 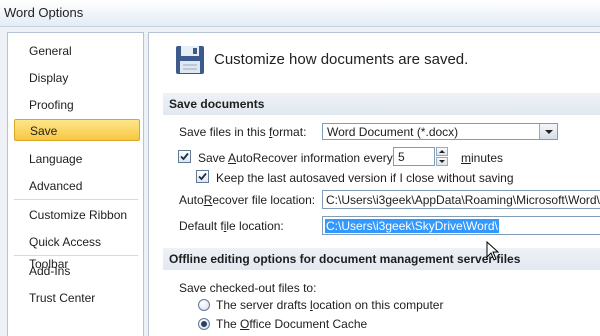 I want to click on sidebar-item-save: Save, so click(x=77, y=130).